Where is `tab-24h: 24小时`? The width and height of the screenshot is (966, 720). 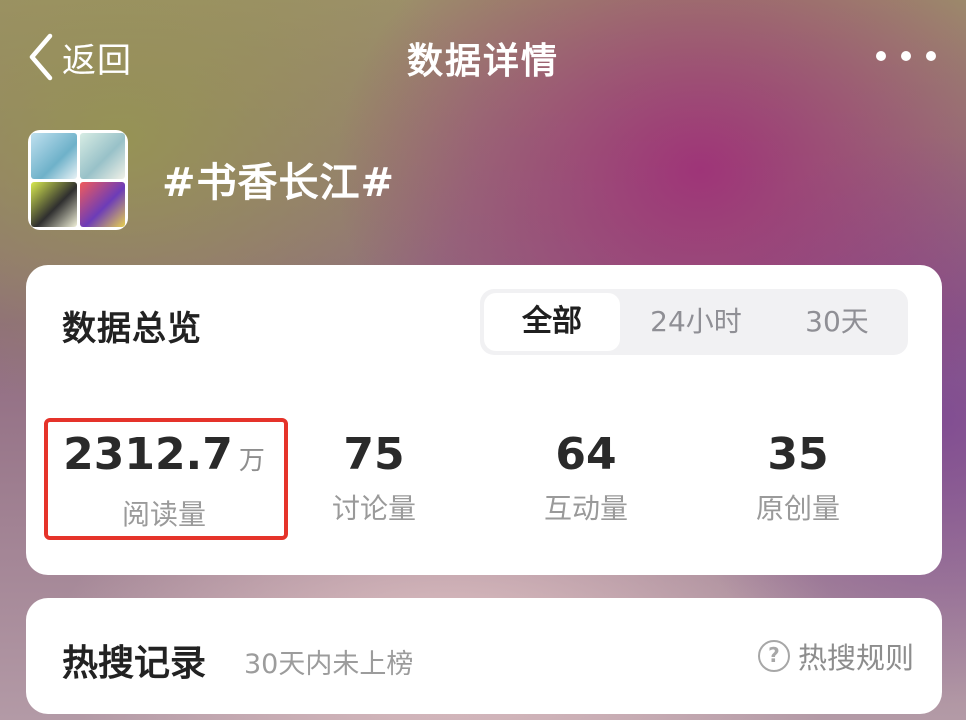 tab-24h: 24小时 is located at coordinates (696, 322).